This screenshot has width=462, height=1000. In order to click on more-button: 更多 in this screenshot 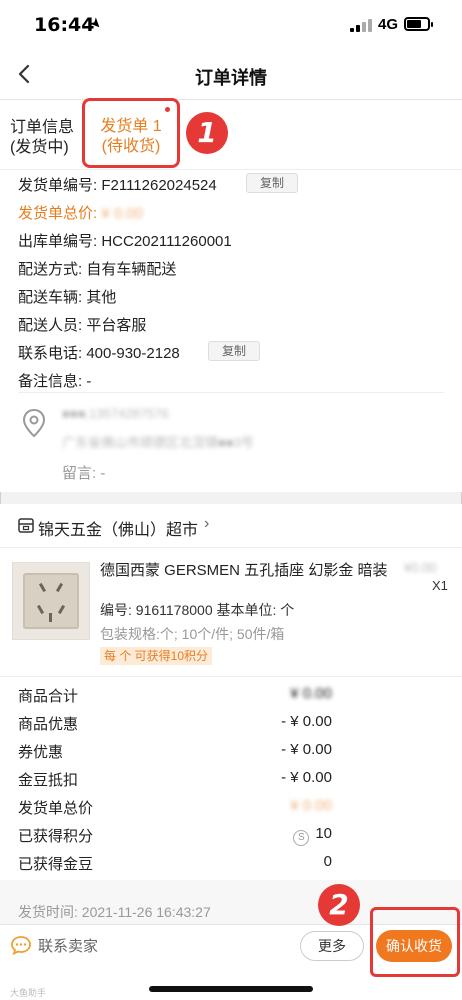, I will do `click(332, 946)`.